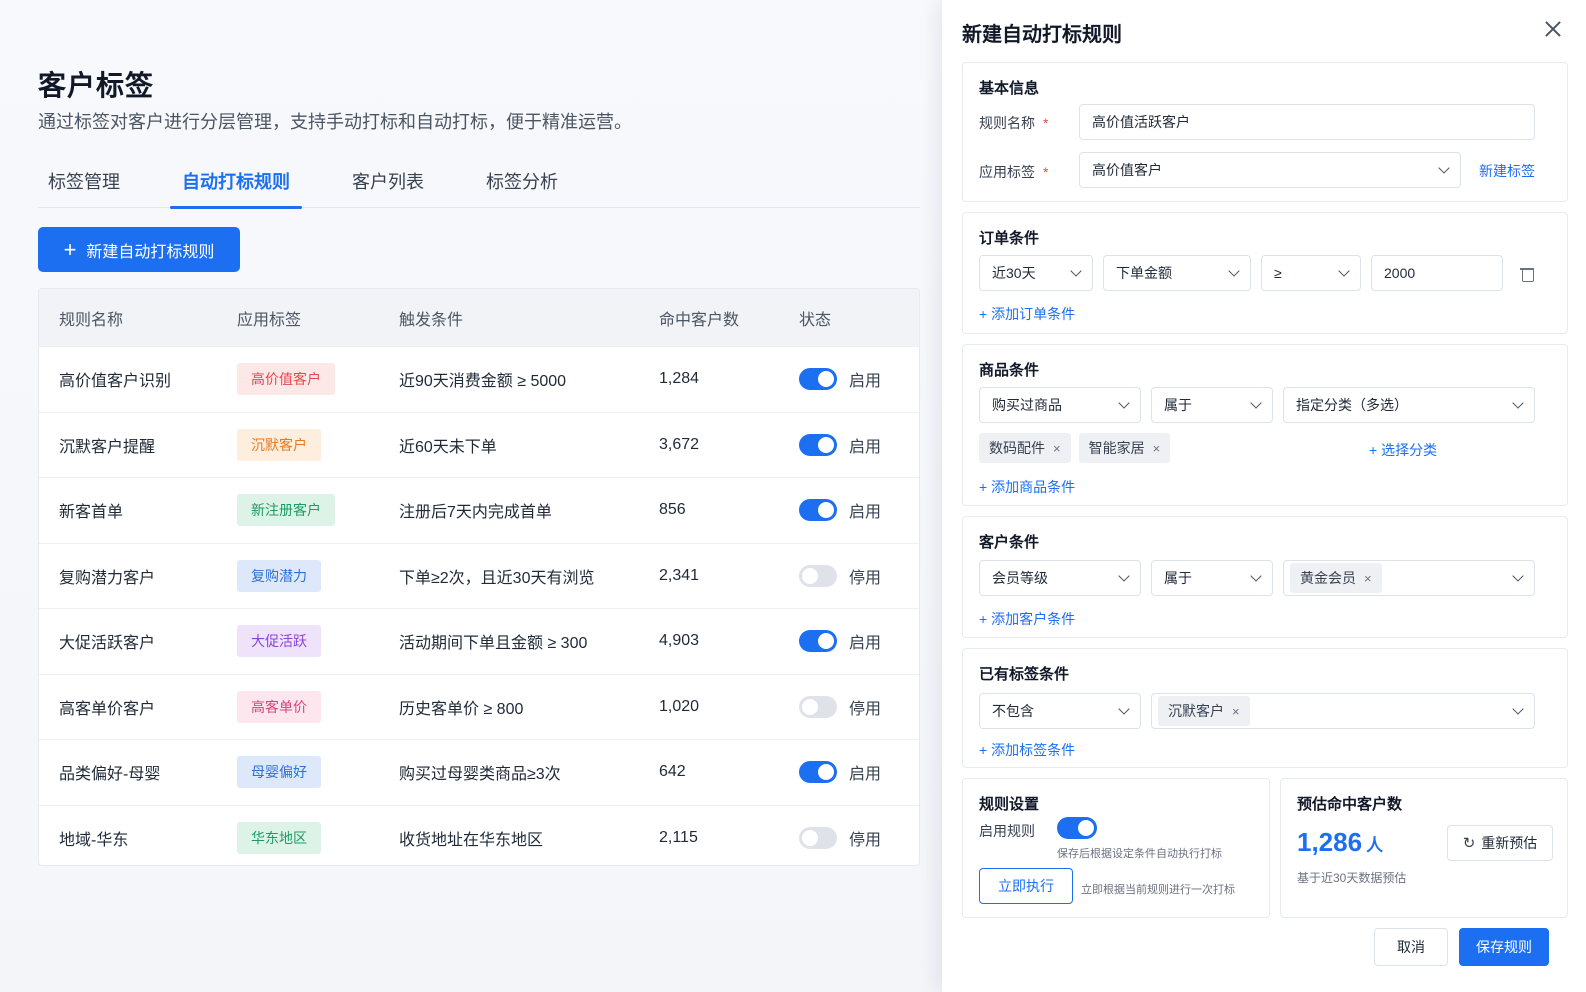 The height and width of the screenshot is (992, 1586). Describe the element at coordinates (388, 184) in the screenshot. I see `tab-customer-list: 客户列表` at that location.